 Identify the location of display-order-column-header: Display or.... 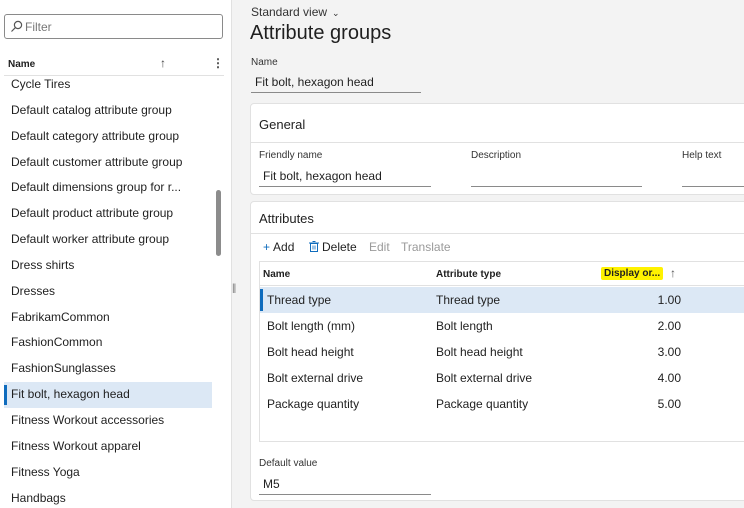
(632, 273).